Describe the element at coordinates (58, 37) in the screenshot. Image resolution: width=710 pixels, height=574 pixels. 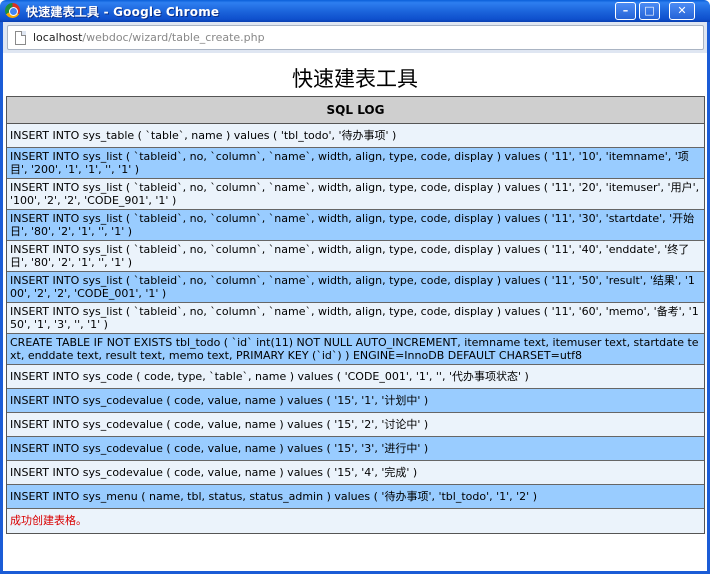
I see `url-host: localhost` at that location.